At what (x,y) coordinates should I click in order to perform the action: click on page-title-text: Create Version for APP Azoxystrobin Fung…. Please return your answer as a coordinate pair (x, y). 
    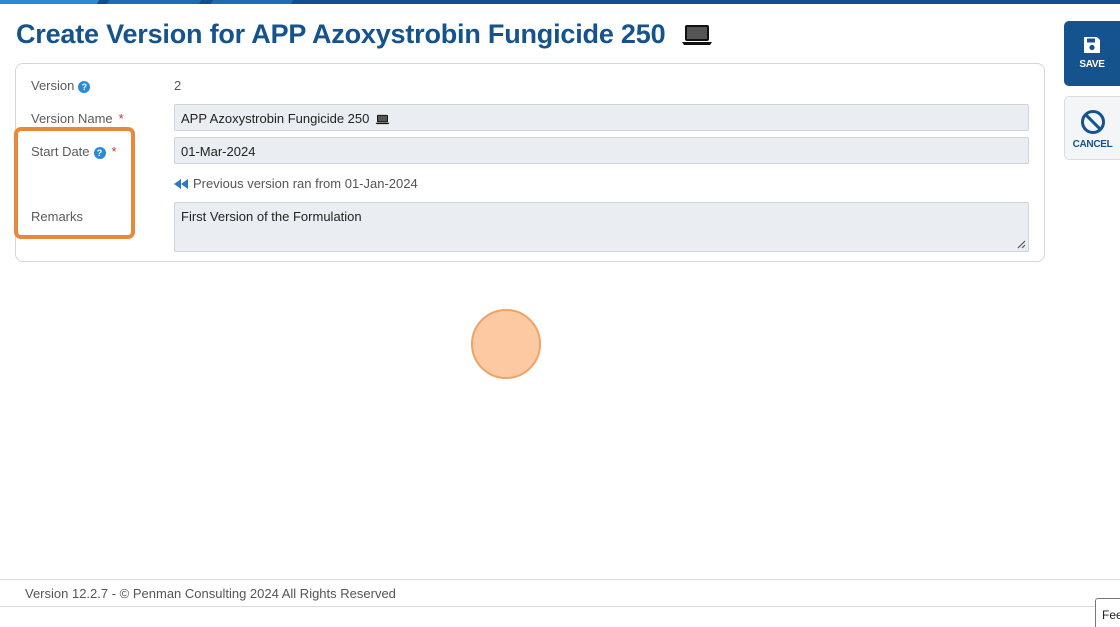
    Looking at the image, I should click on (341, 34).